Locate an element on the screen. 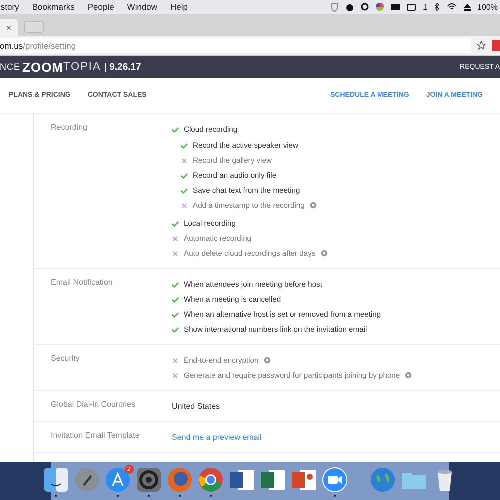 This screenshot has width=500, height=500. eject-icon is located at coordinates (467, 7).